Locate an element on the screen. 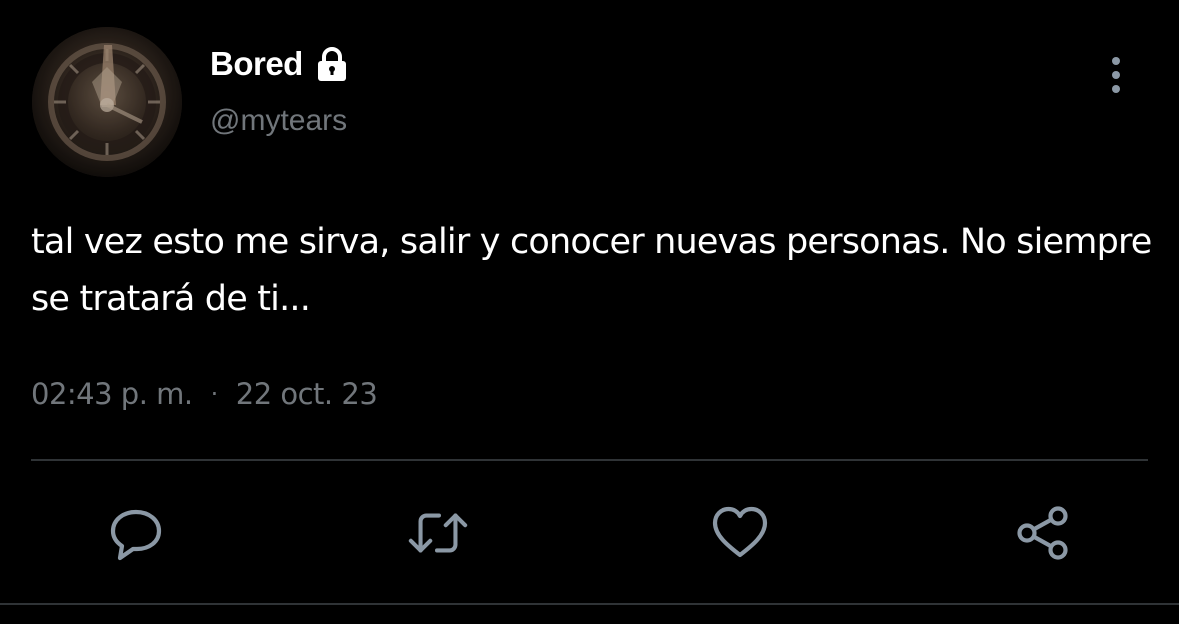  clock-avatar-icon is located at coordinates (107, 102).